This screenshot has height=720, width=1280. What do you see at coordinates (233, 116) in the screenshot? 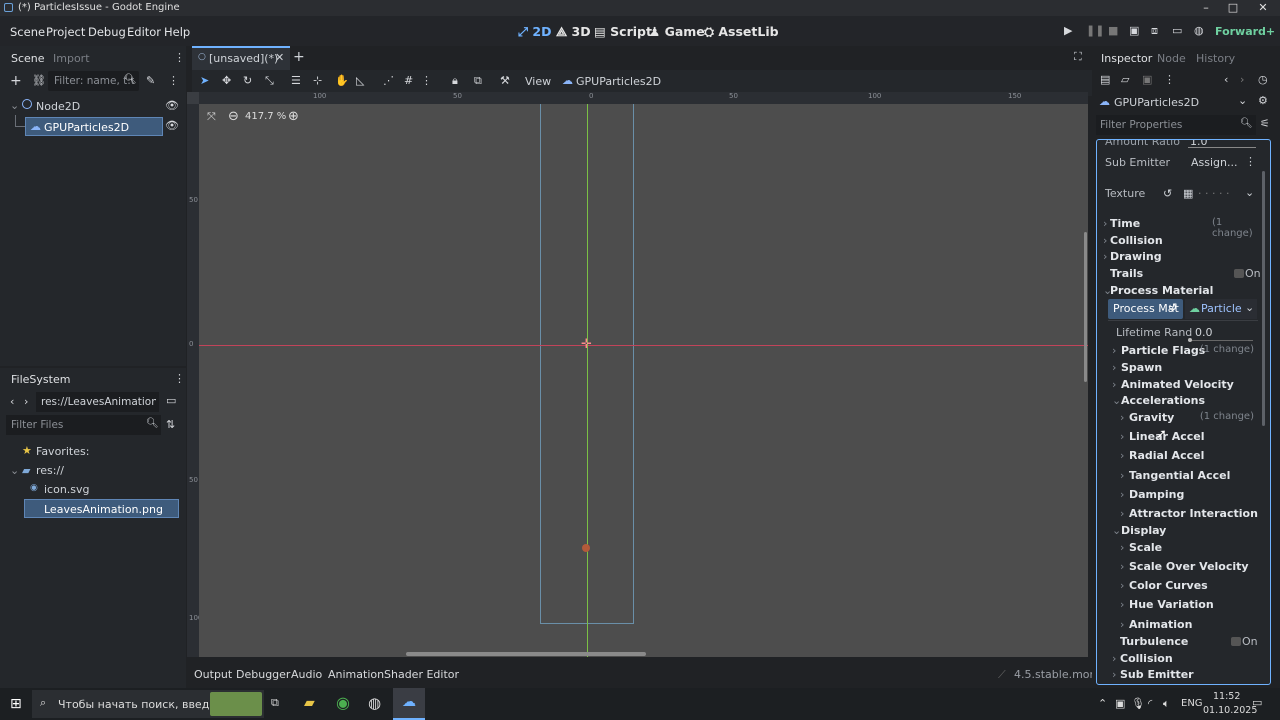
I see `zoom-out-icon: ⊖` at bounding box center [233, 116].